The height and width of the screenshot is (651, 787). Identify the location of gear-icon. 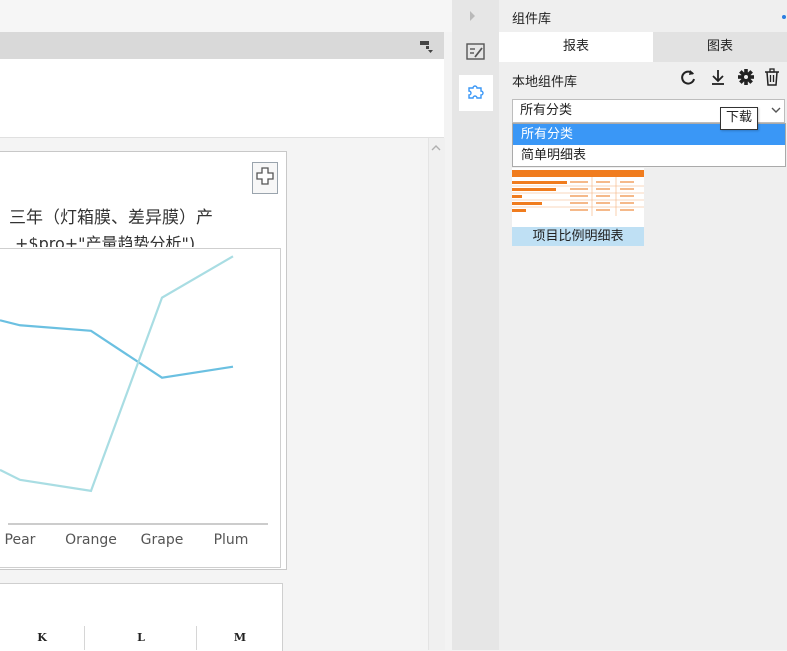
(746, 80).